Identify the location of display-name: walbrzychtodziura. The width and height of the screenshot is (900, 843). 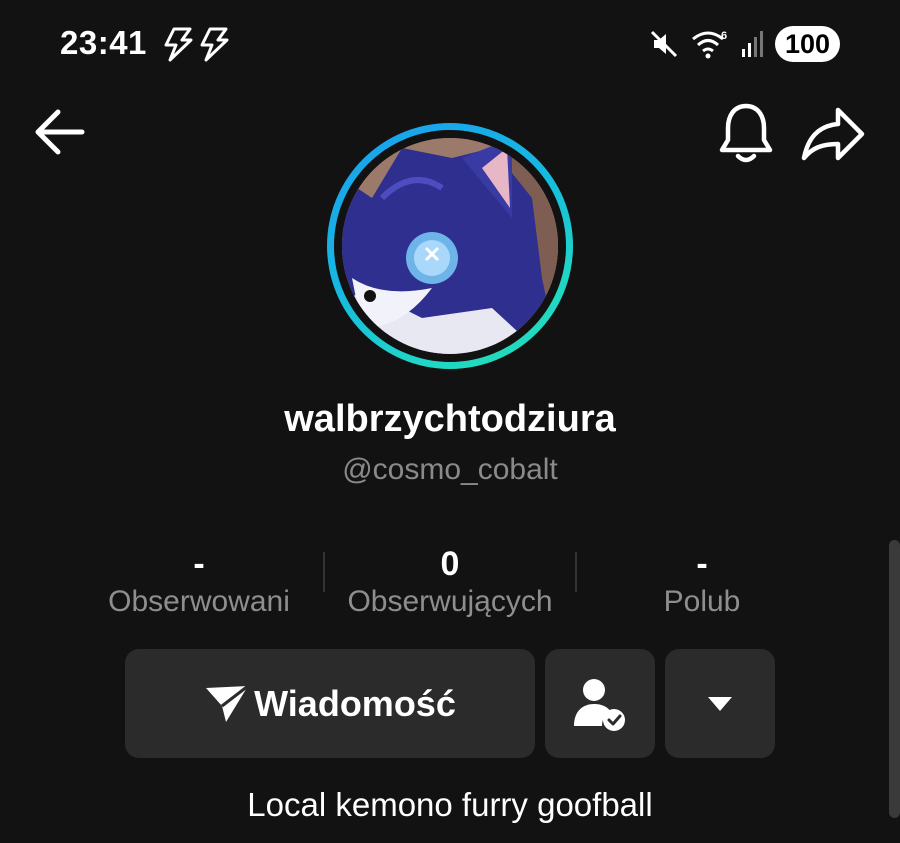
(450, 419).